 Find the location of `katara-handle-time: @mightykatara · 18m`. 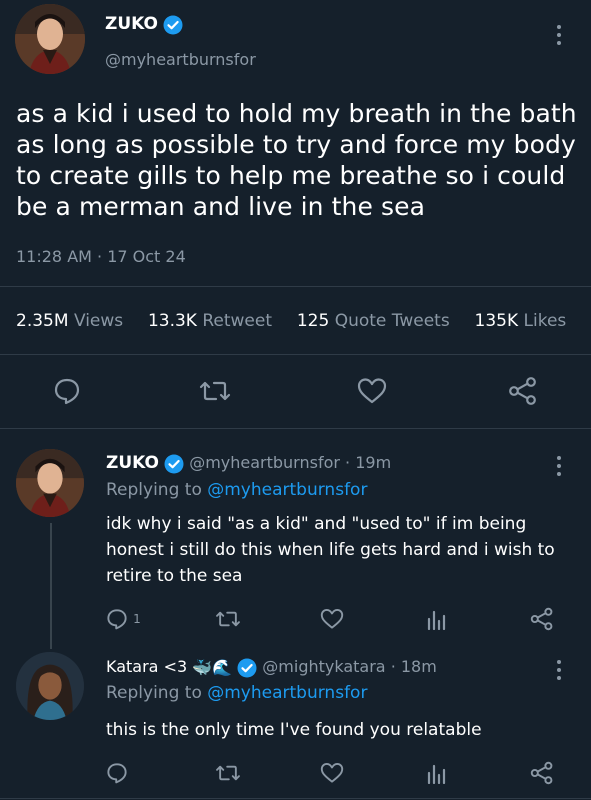

katara-handle-time: @mightykatara · 18m is located at coordinates (349, 666).